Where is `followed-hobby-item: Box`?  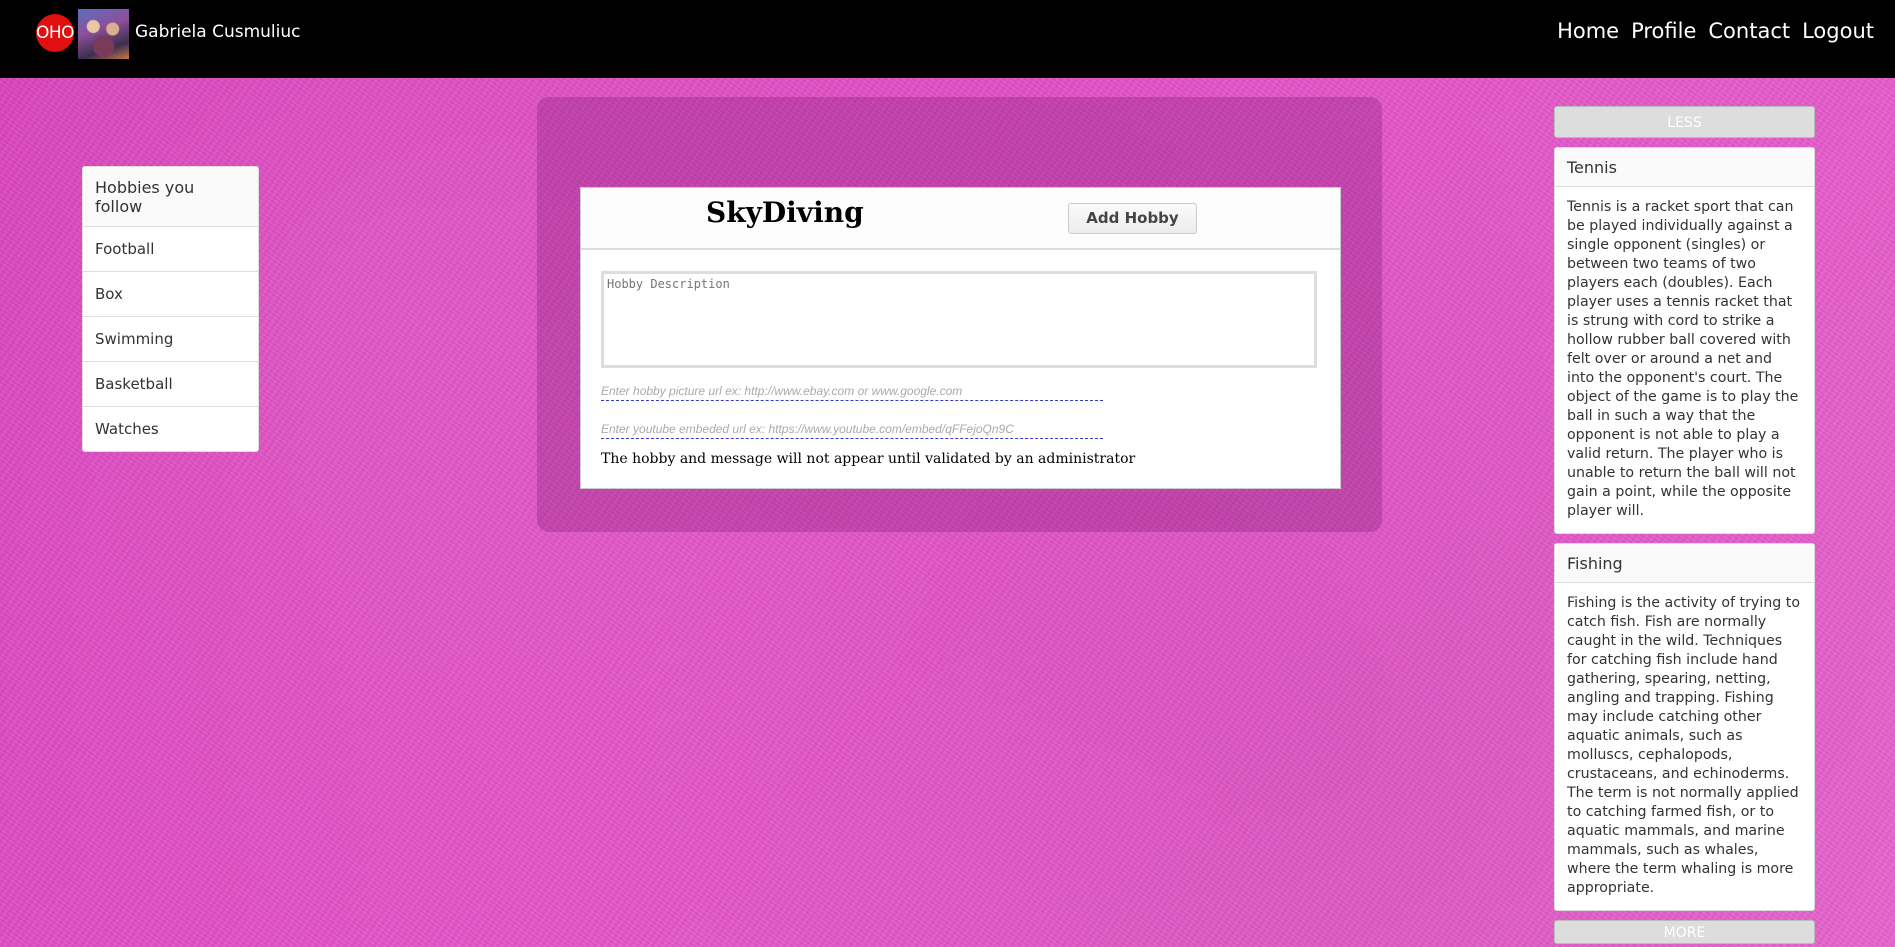
followed-hobby-item: Box is located at coordinates (170, 294).